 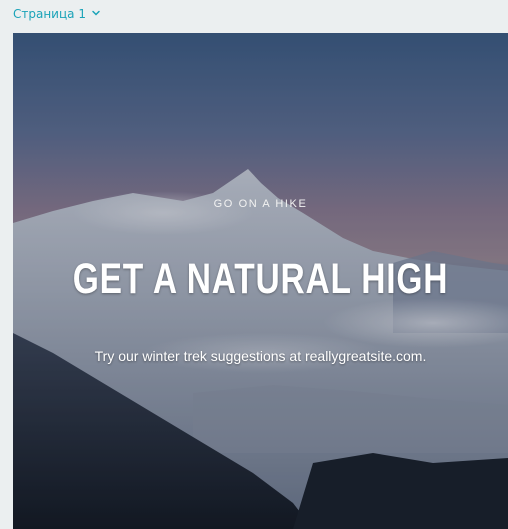 I want to click on page-selector-label: Страница 1, so click(x=49, y=14).